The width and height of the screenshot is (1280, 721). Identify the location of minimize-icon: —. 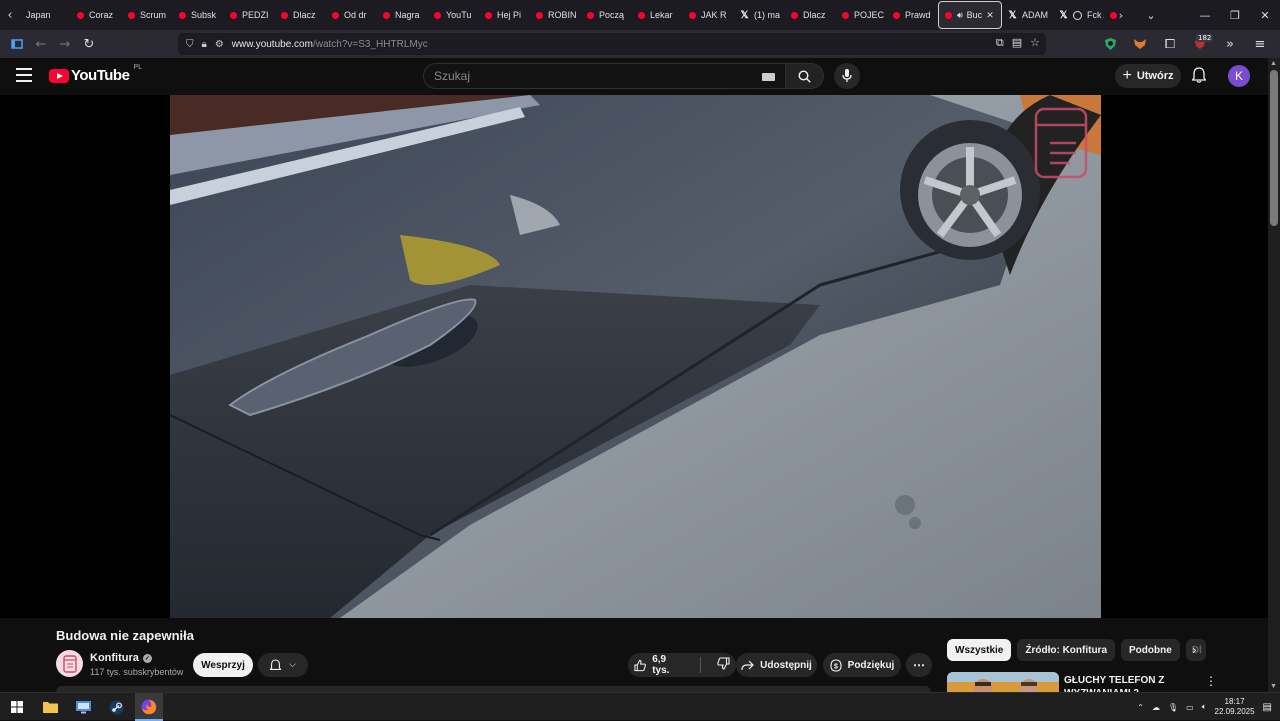
(1205, 15).